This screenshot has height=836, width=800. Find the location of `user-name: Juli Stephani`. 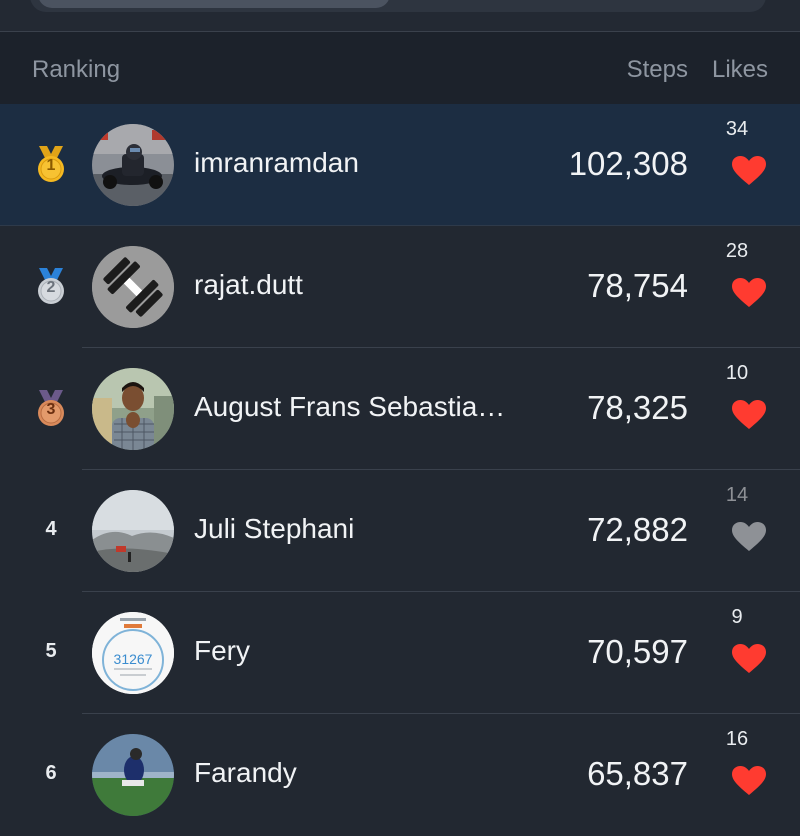

user-name: Juli Stephani is located at coordinates (274, 528).